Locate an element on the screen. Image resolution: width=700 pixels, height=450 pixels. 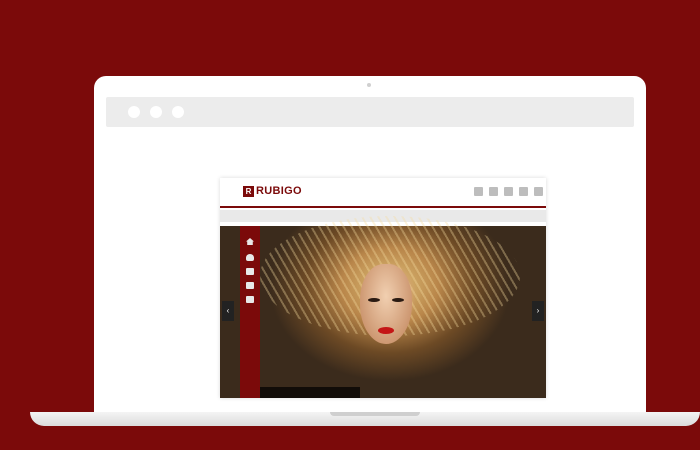
window-minimize-dot is located at coordinates (156, 112).